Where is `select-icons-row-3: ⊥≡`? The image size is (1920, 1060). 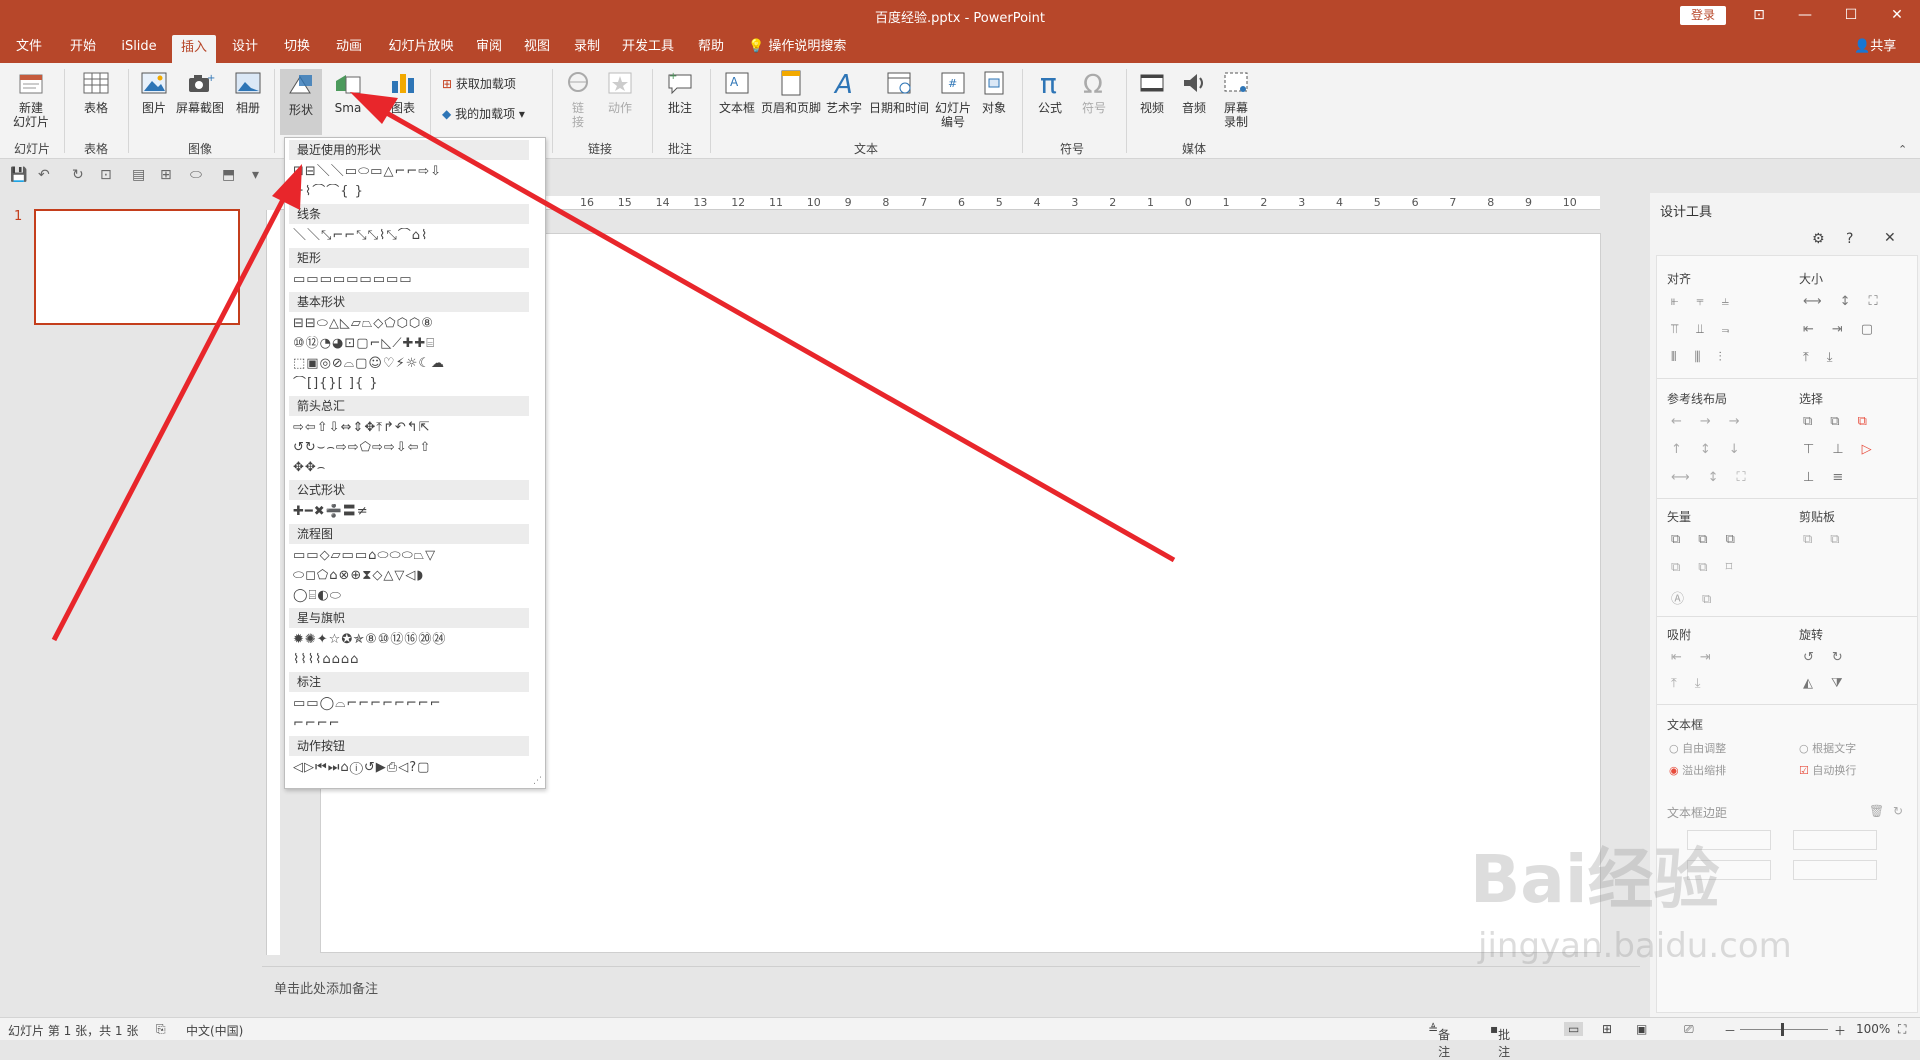
select-icons-row-3: ⊥≡ is located at coordinates (1832, 477).